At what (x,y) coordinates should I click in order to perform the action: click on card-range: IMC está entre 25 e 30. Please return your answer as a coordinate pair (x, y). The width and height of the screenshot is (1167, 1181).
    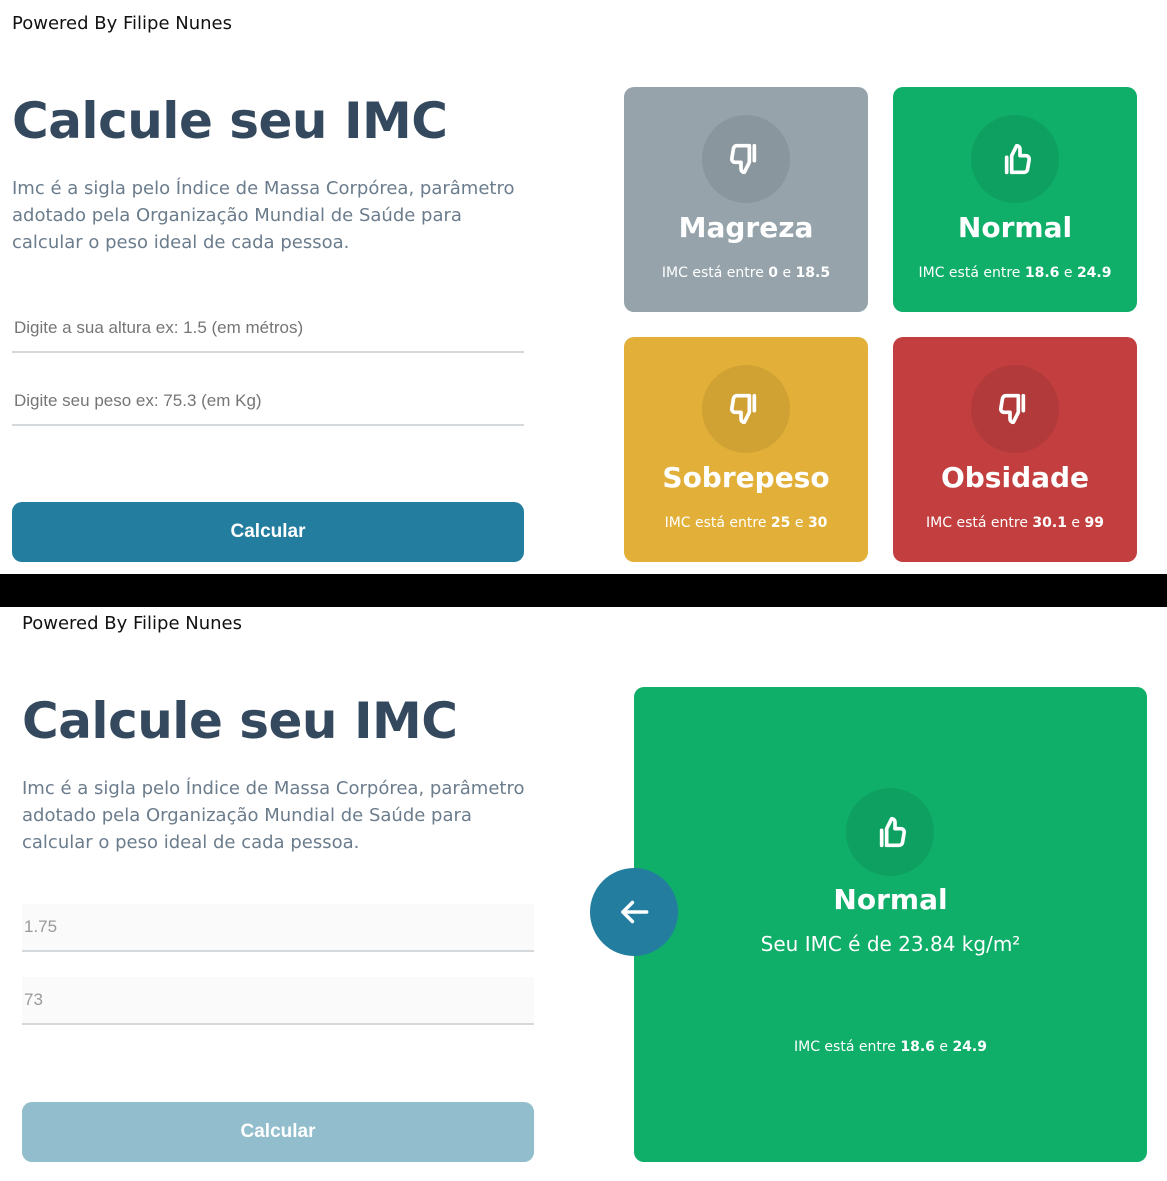
    Looking at the image, I should click on (746, 523).